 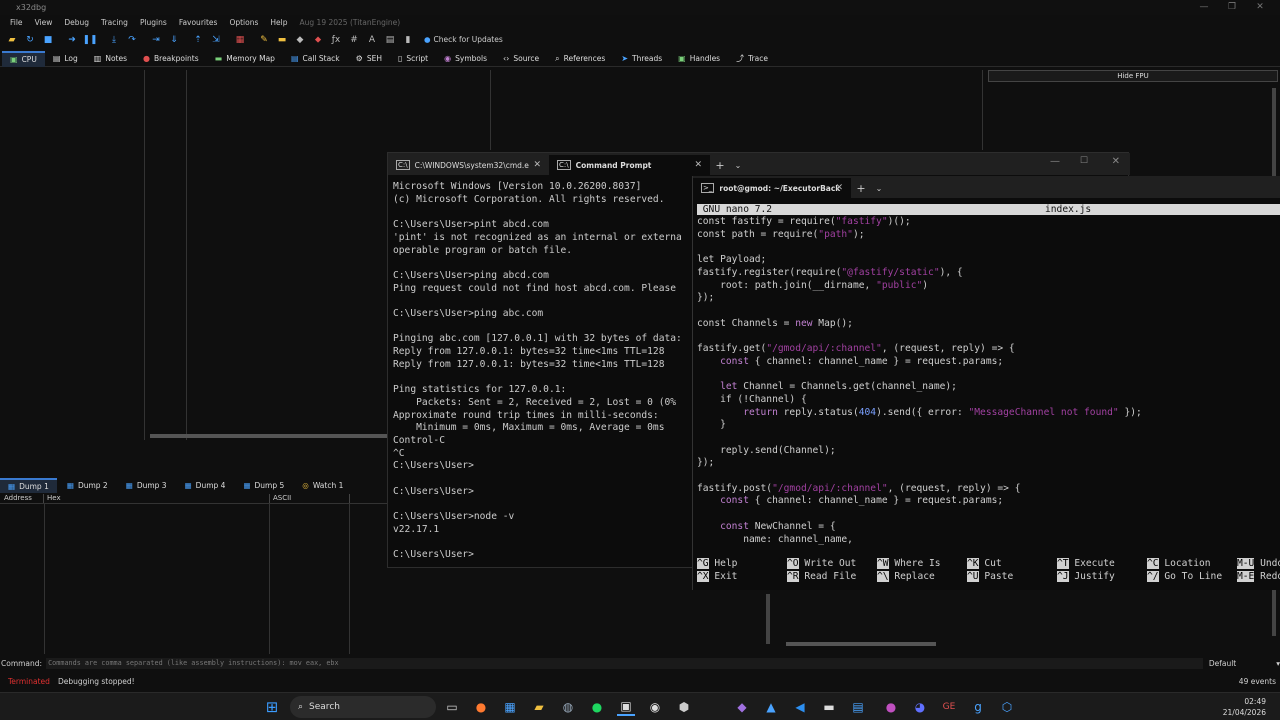 I want to click on nano-shortcut: ^T Execute, so click(x=1102, y=564).